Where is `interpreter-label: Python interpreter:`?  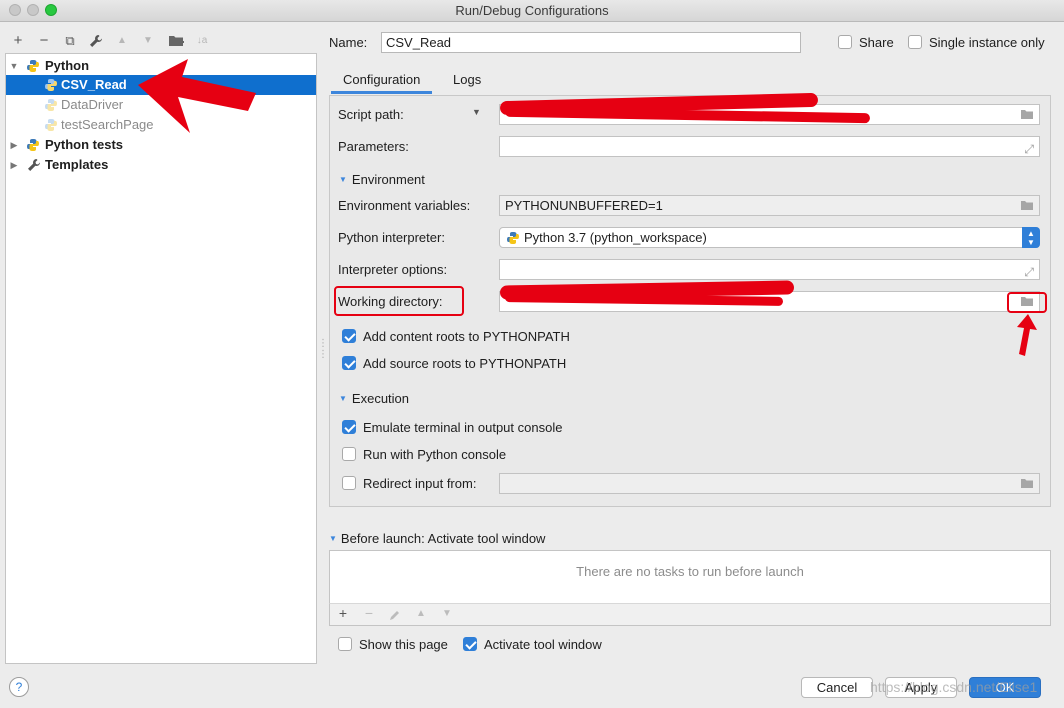
interpreter-label: Python interpreter: is located at coordinates (391, 237).